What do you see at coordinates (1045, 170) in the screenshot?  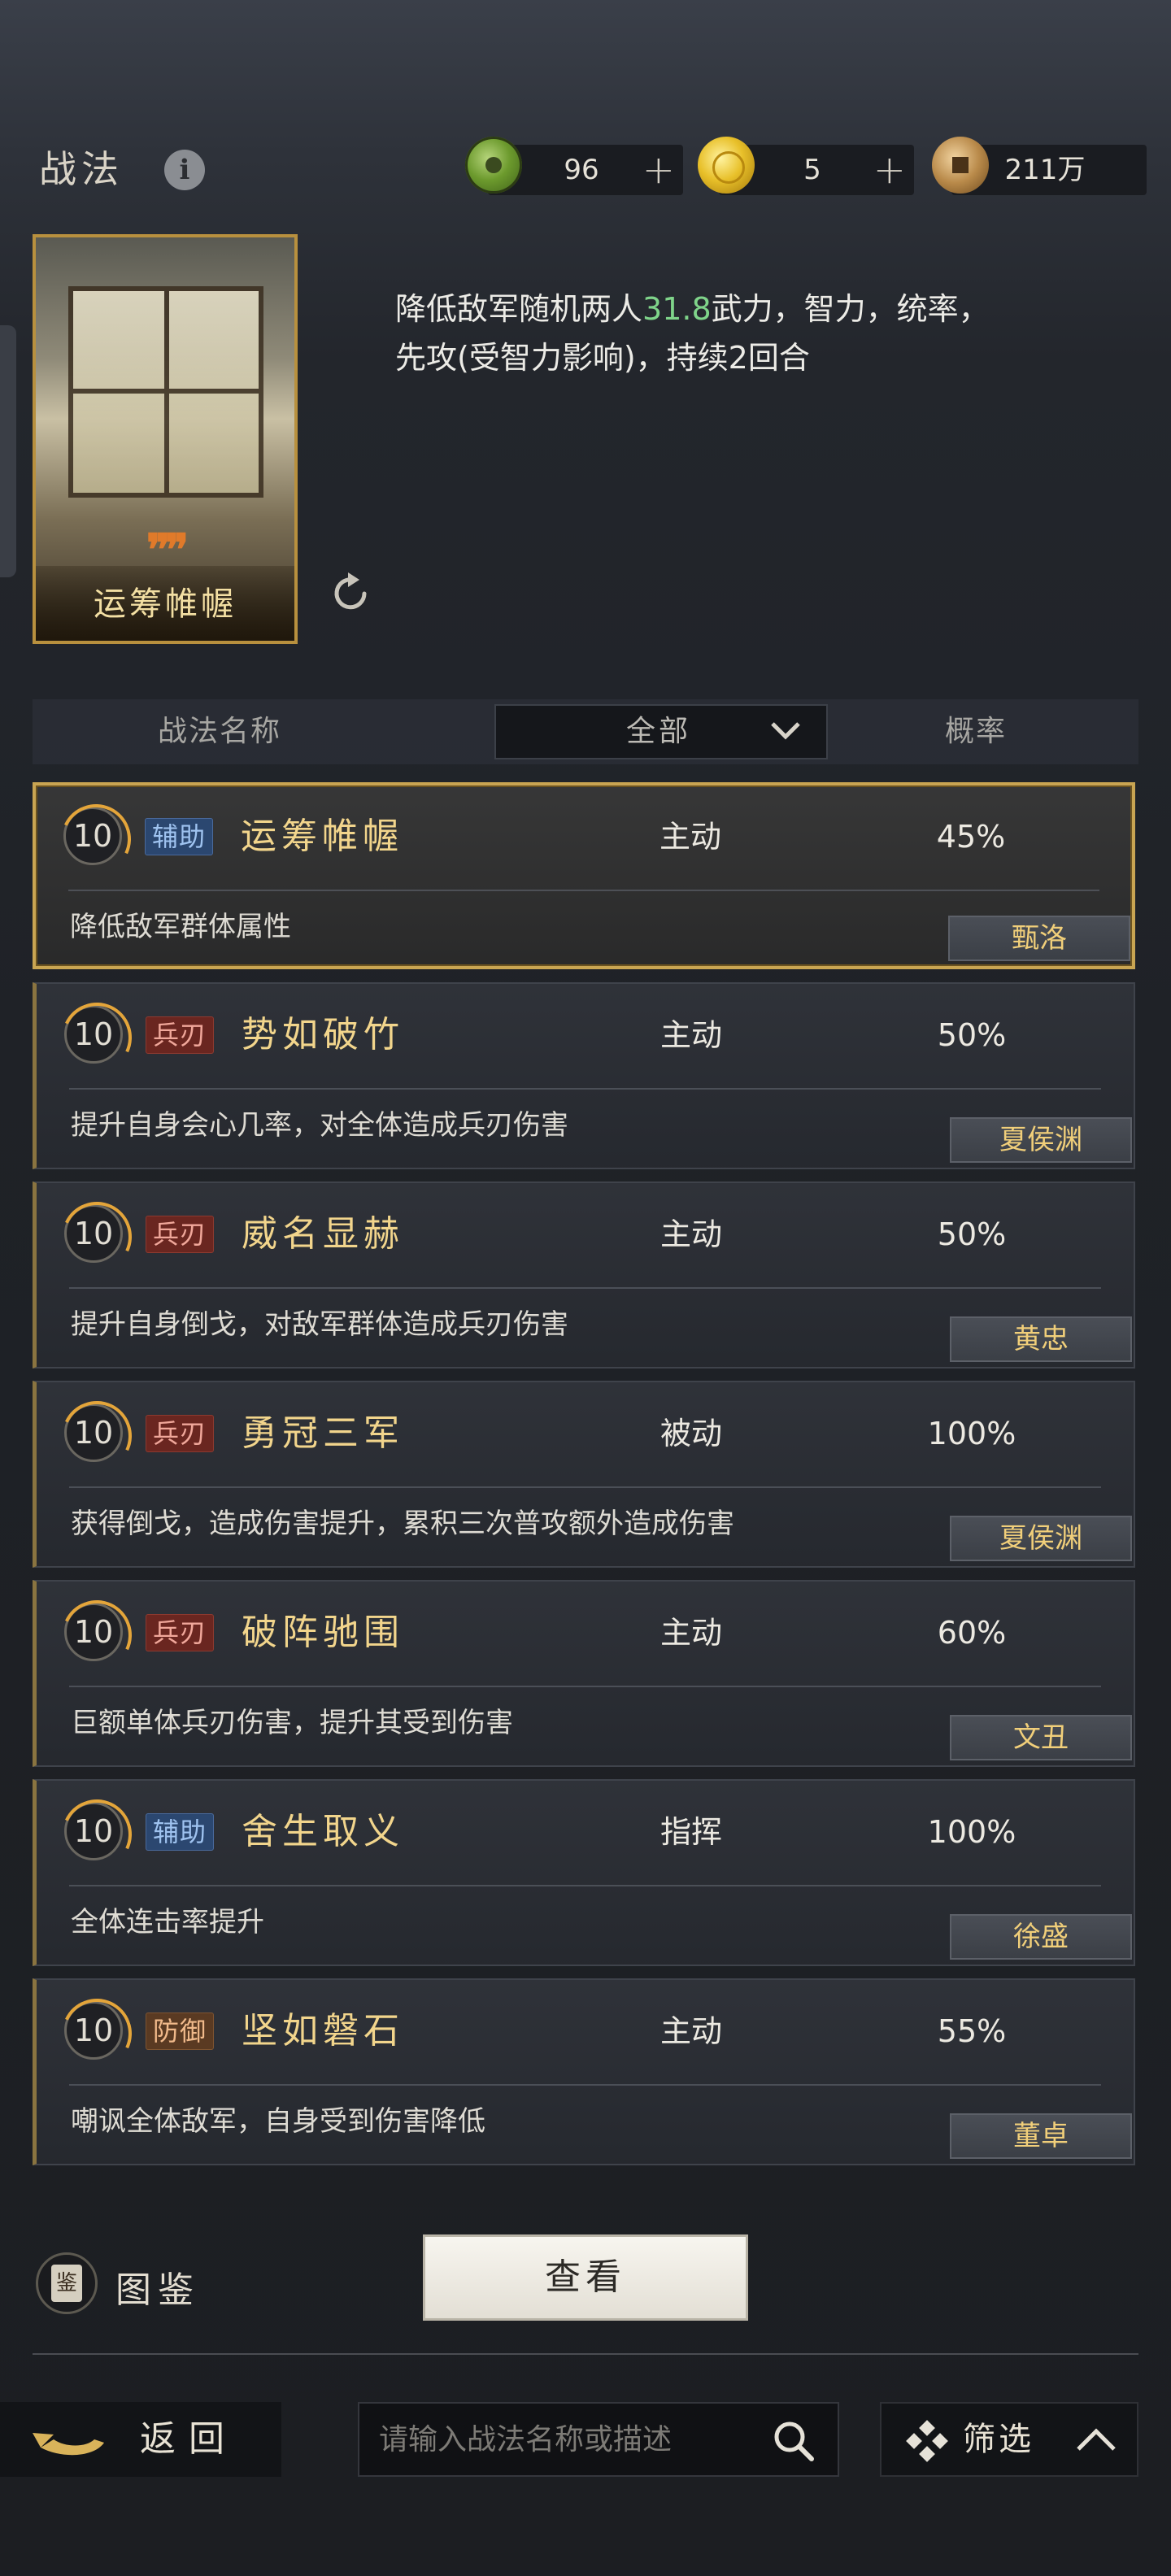 I see `resource-copper-value: 211万` at bounding box center [1045, 170].